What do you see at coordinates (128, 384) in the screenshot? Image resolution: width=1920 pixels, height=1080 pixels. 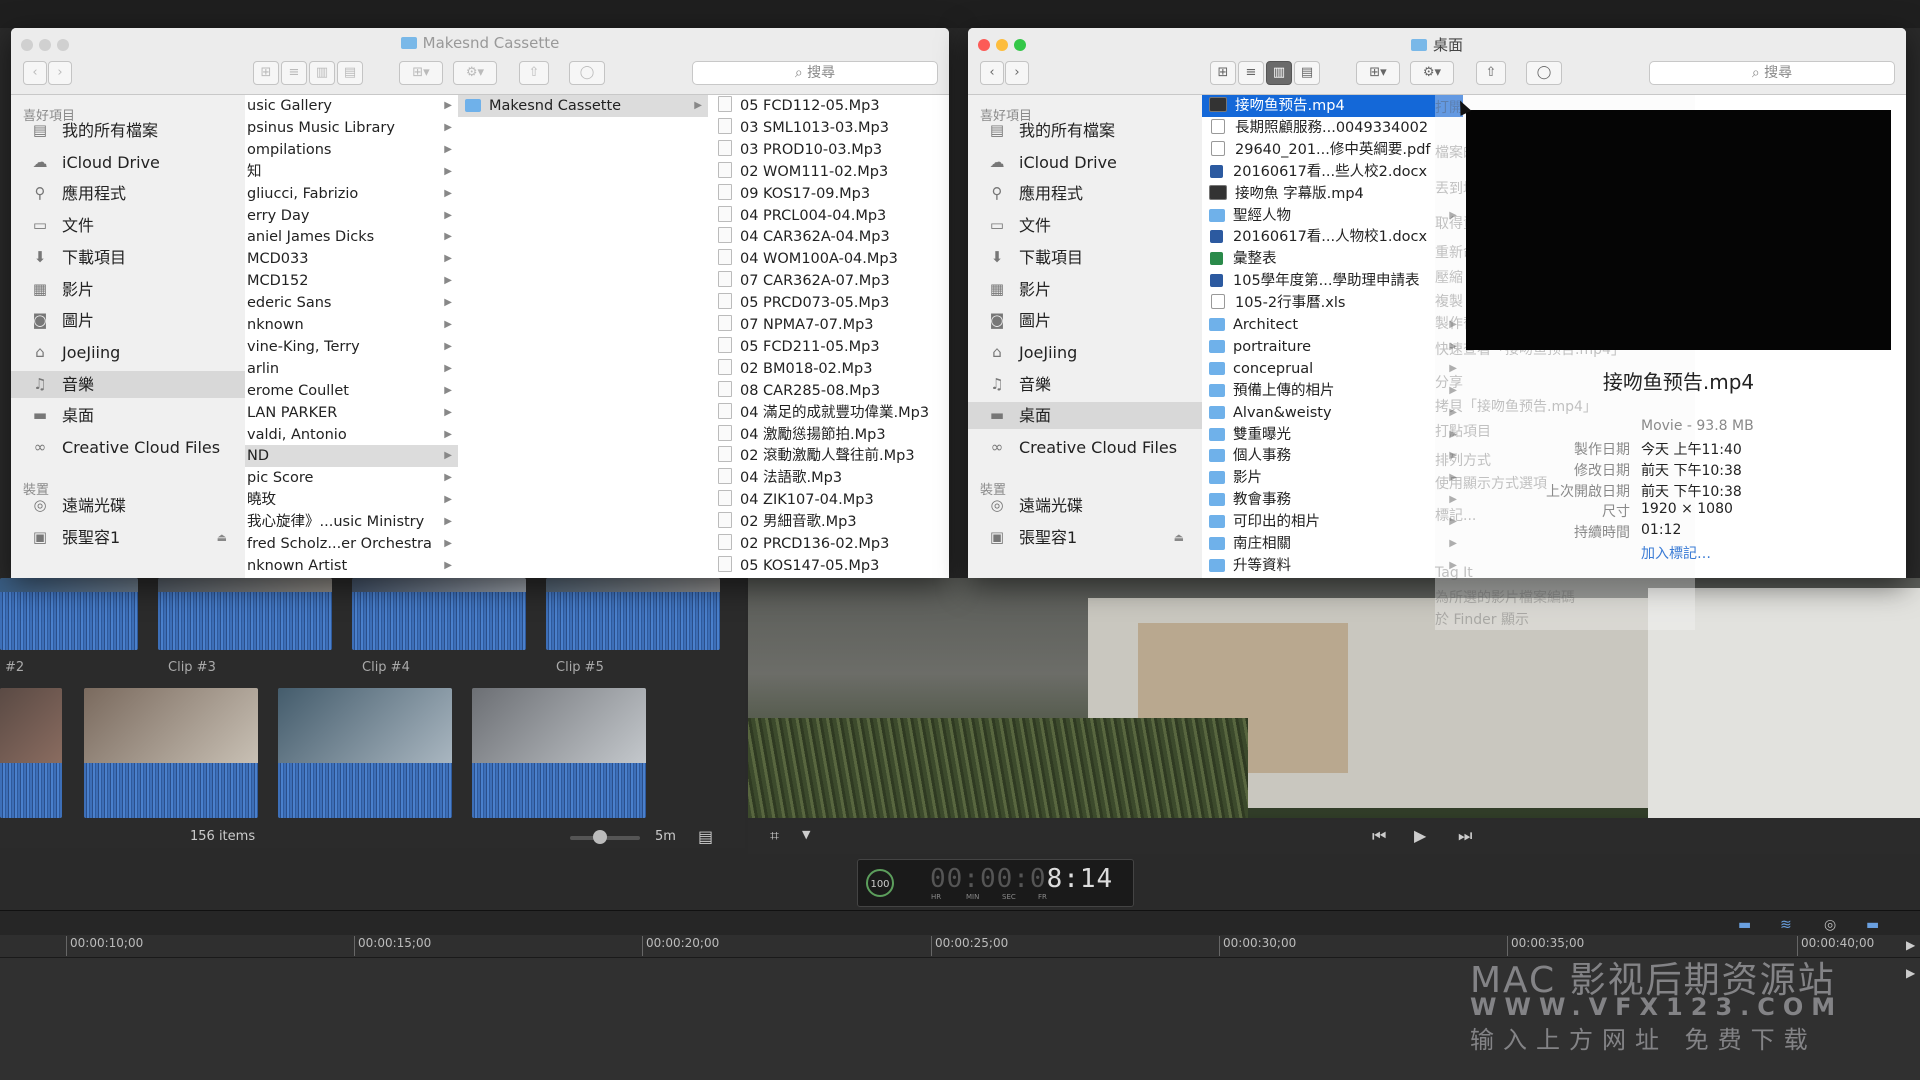 I see `sidebar-item: ♫ 音樂` at bounding box center [128, 384].